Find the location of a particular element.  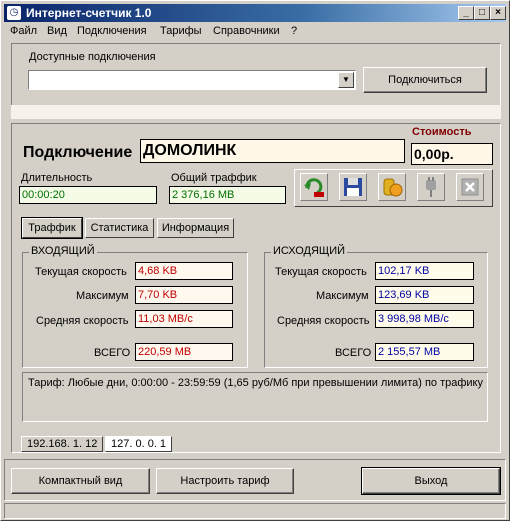

chevron-down-icon: ▼ is located at coordinates (346, 80).